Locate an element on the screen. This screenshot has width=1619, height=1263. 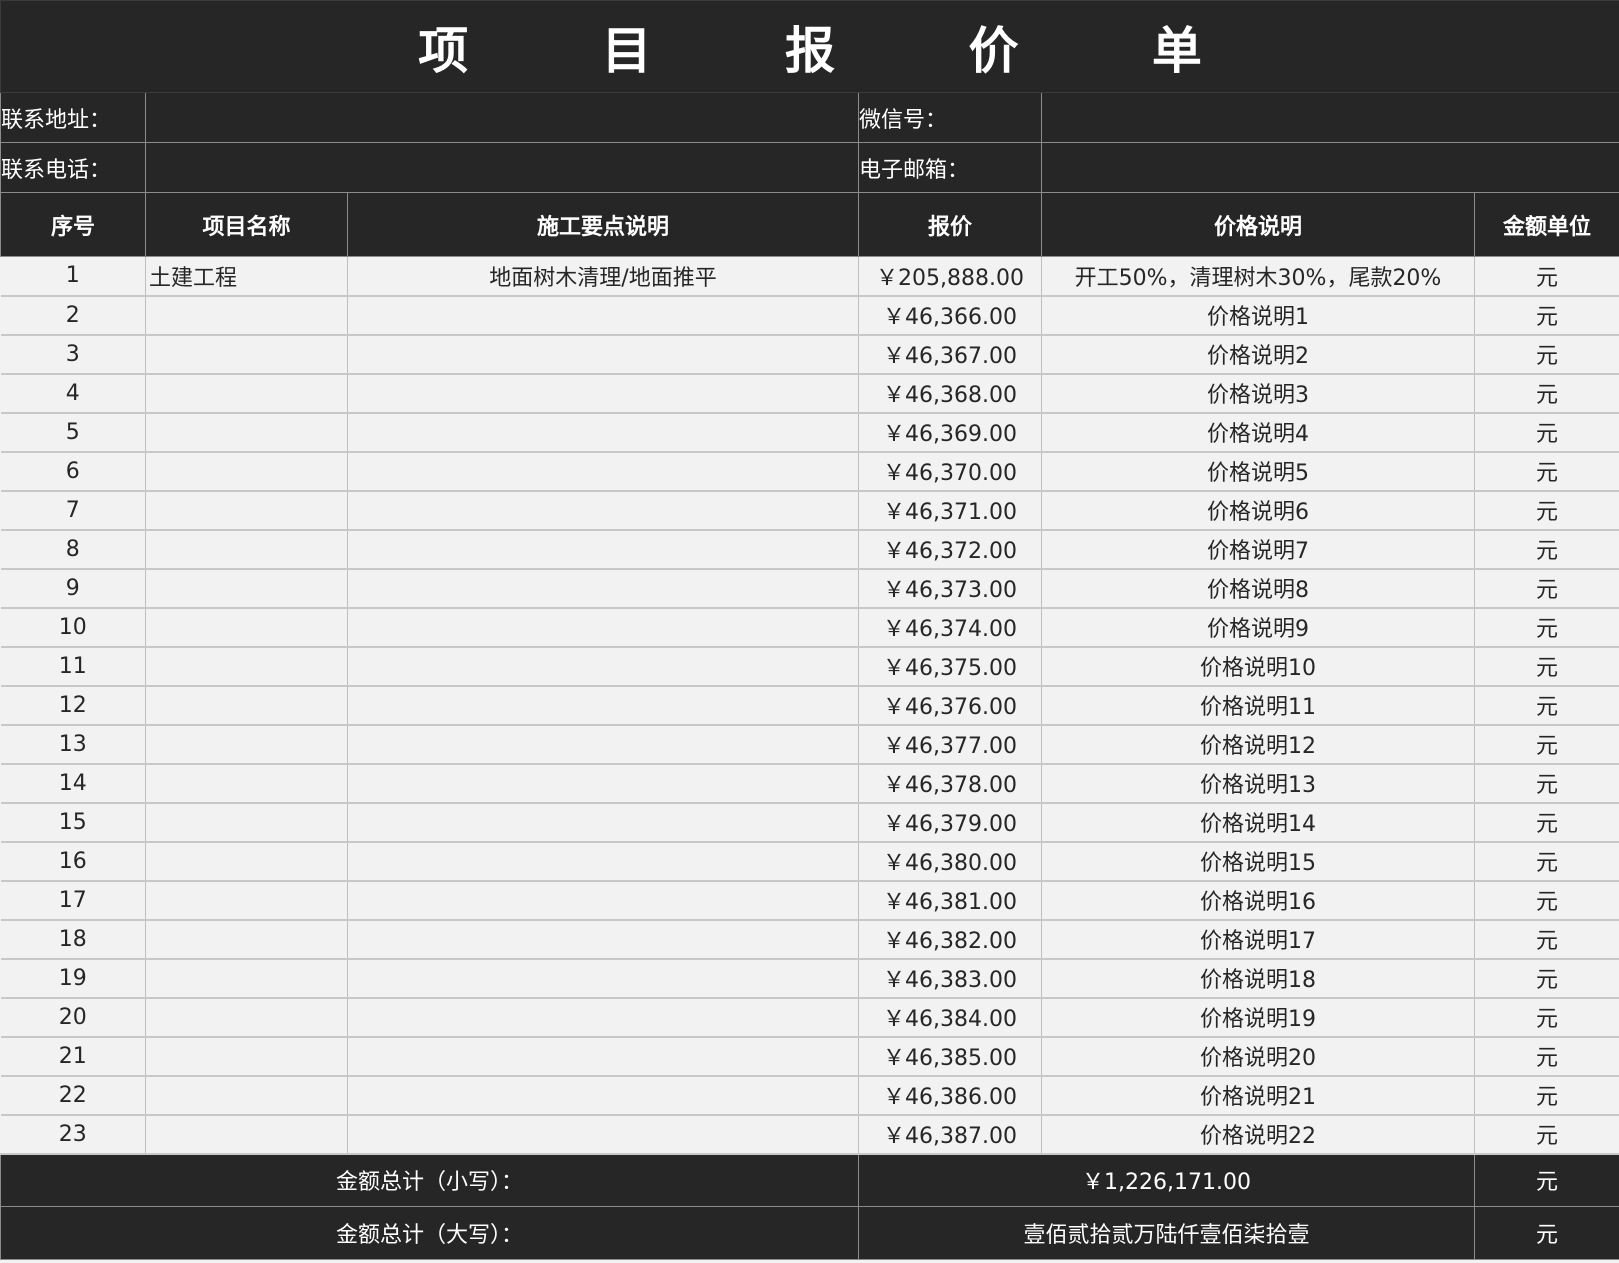
cell-note: 价格说明10 is located at coordinates (1258, 666).